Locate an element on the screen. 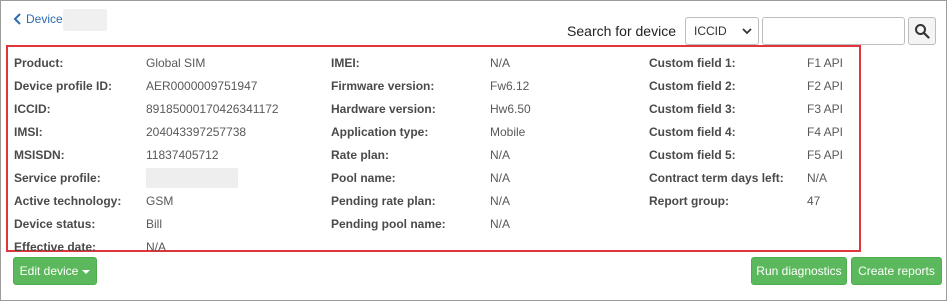  detail-row-product: Product: Global SIM is located at coordinates (146, 62).